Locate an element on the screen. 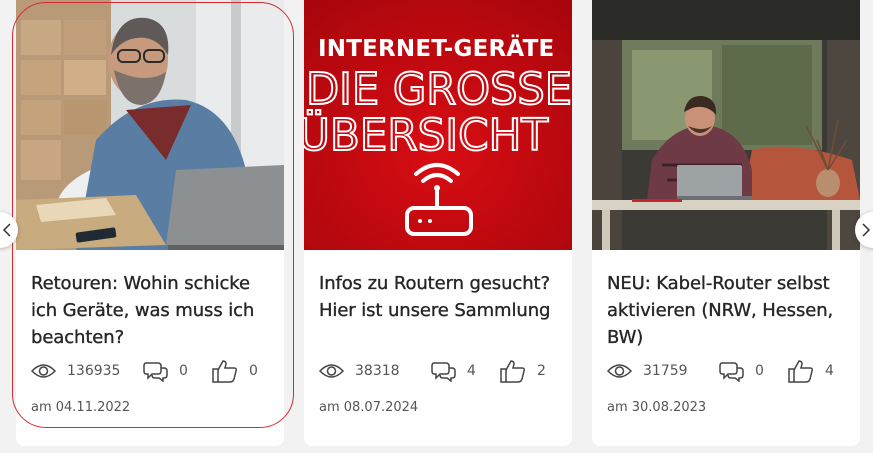 This screenshot has width=873, height=453. comments-stat: 4 is located at coordinates (465, 371).